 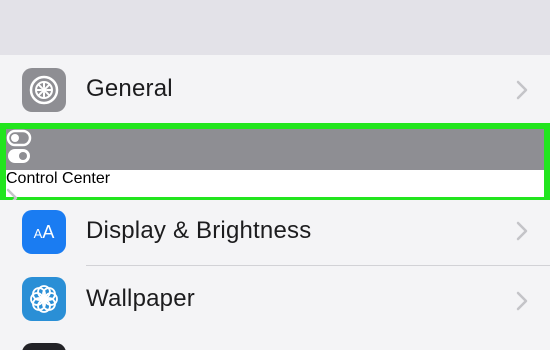 What do you see at coordinates (44, 299) in the screenshot?
I see `flower-icon` at bounding box center [44, 299].